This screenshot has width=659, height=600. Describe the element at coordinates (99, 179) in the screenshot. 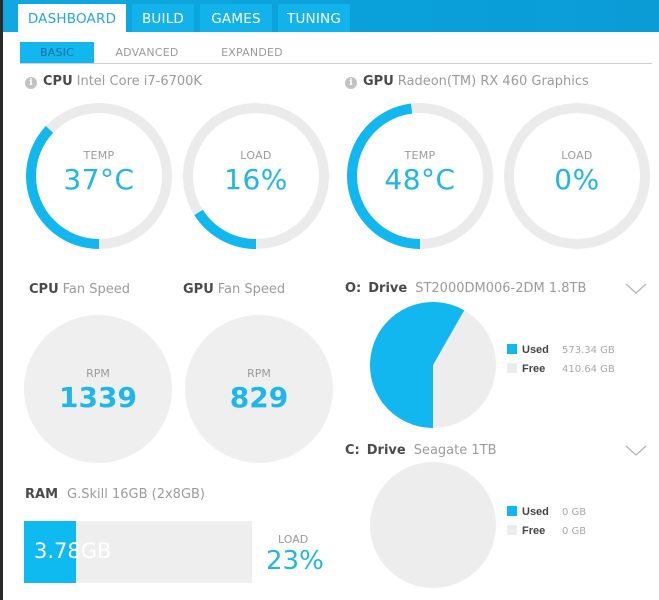

I see `cpu-temp-value: 37°C` at that location.